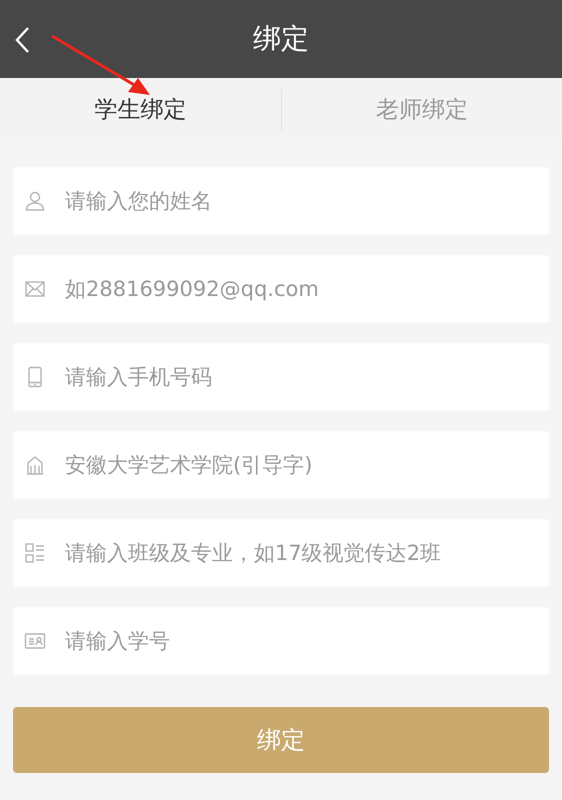 The height and width of the screenshot is (800, 562). Describe the element at coordinates (281, 201) in the screenshot. I see `input-field: 请输入您的姓名` at that location.